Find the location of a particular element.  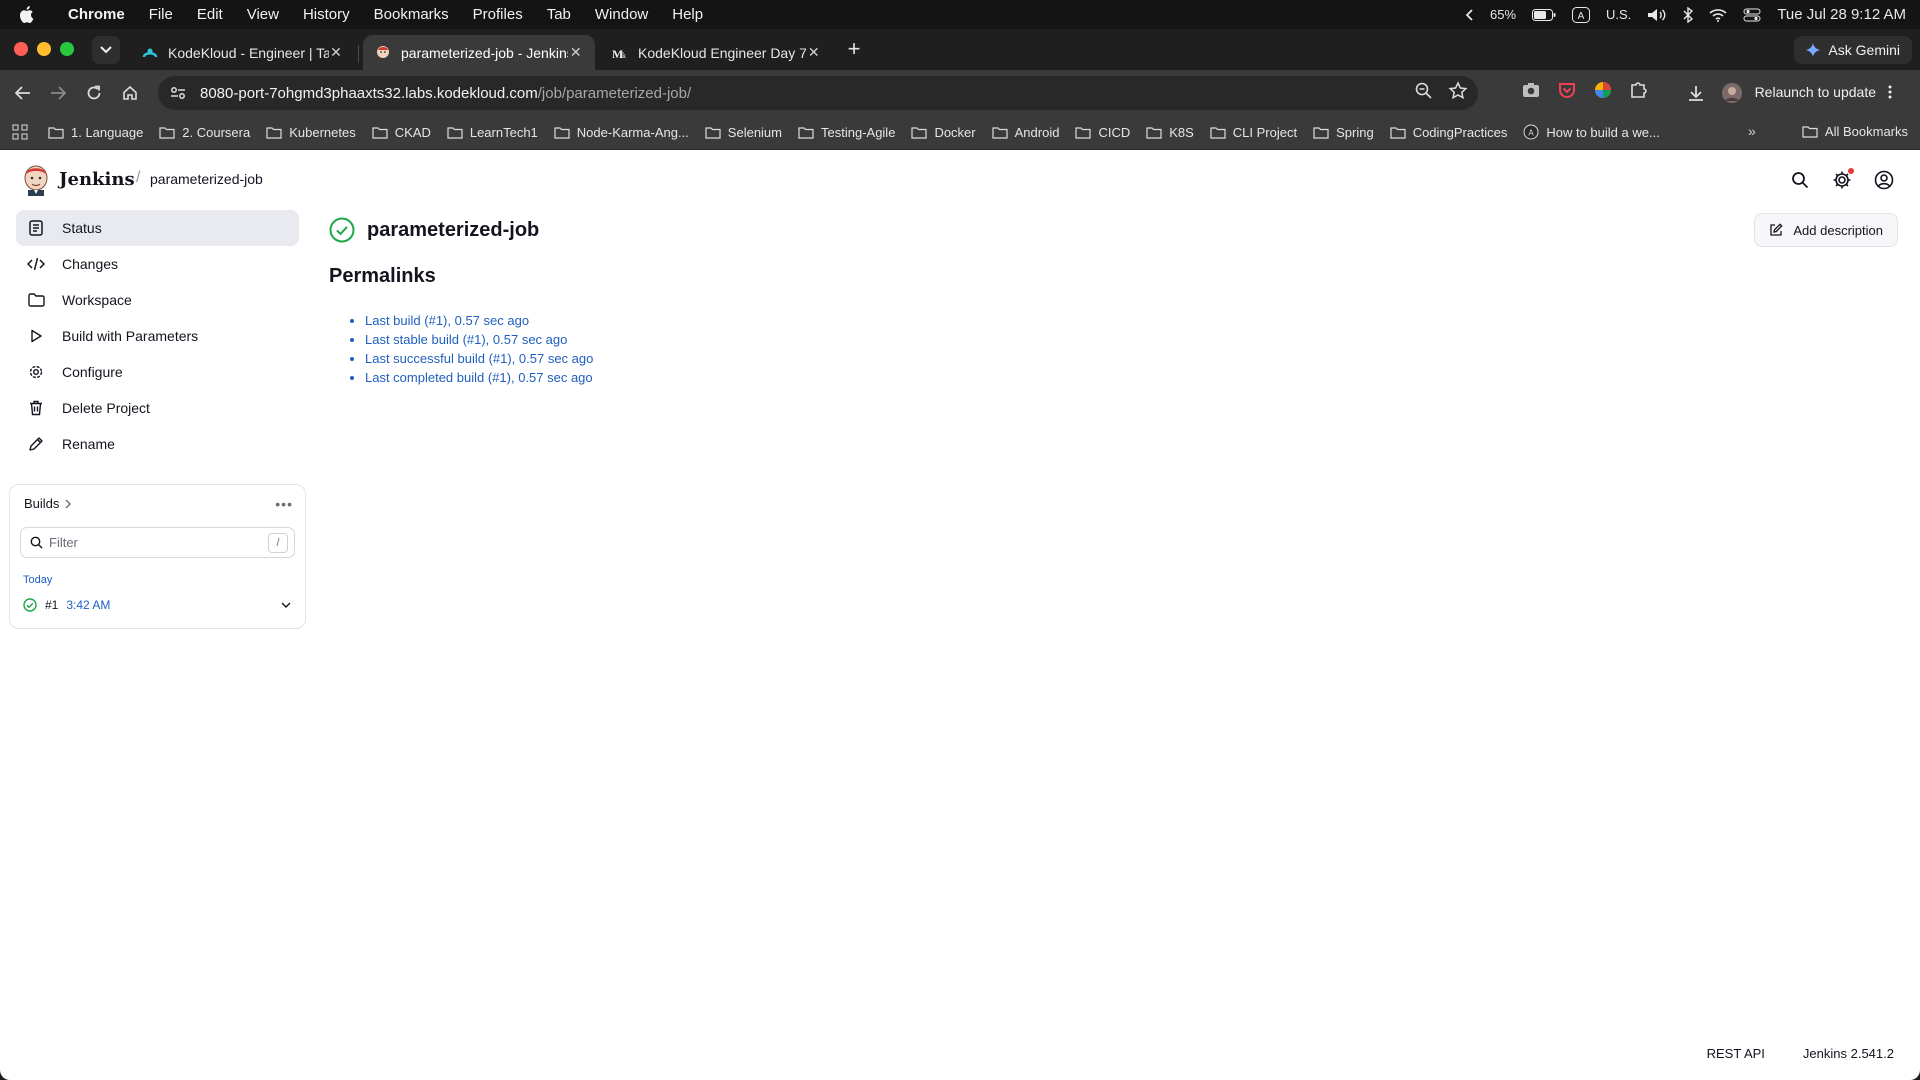

bluetooth-icon is located at coordinates (1688, 14).